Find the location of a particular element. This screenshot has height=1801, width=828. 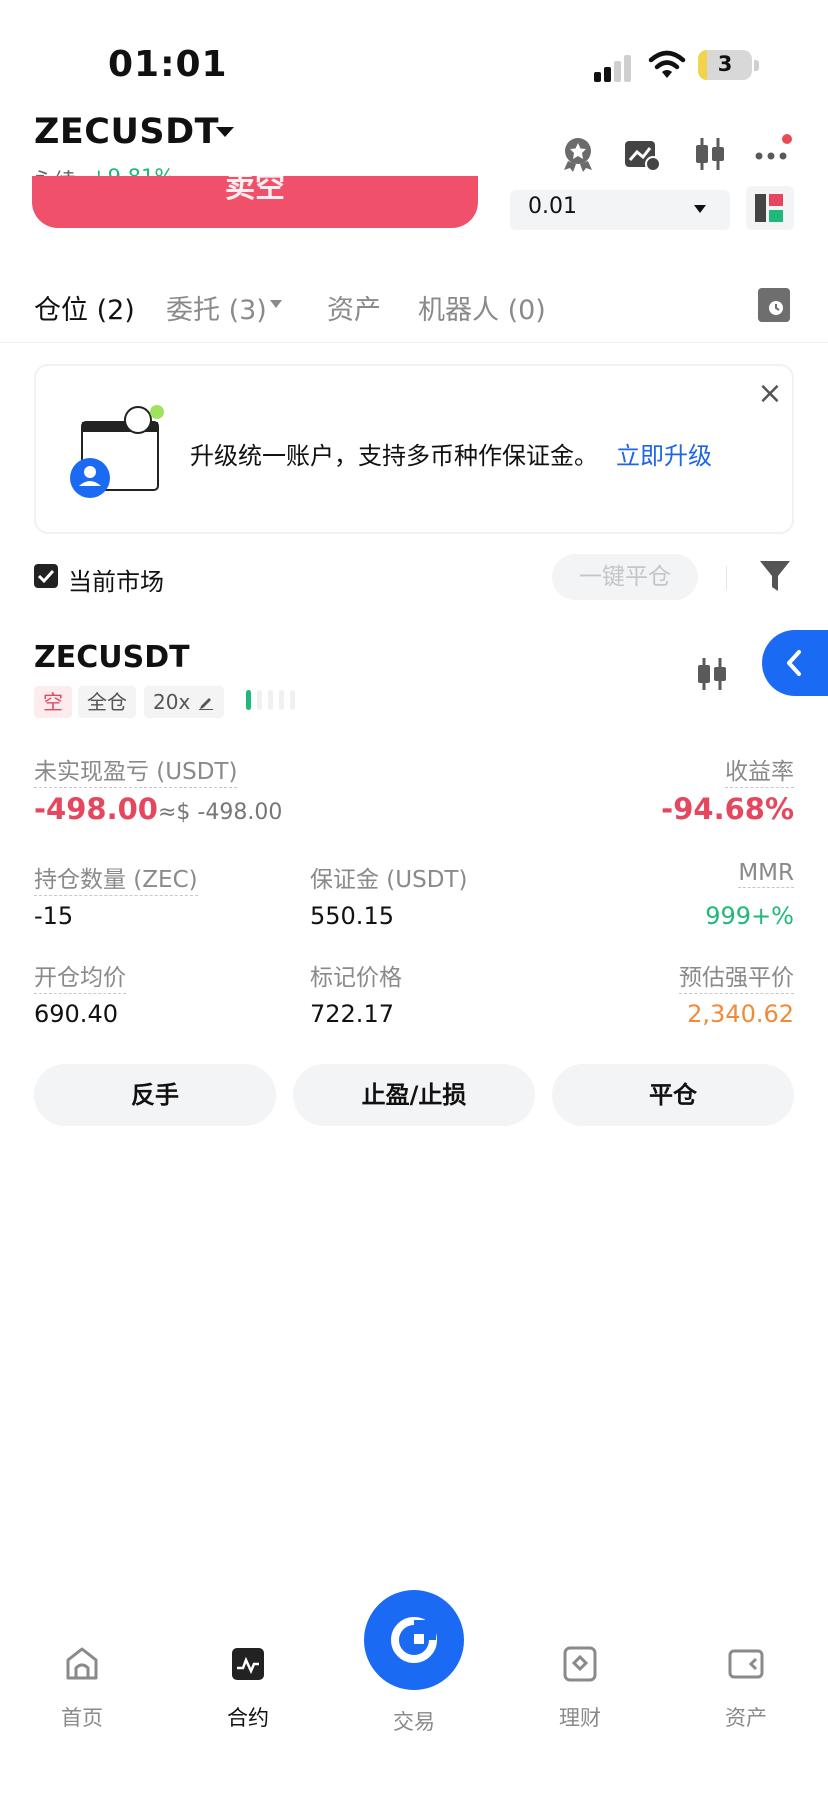

upgrade-banner: 升级统一账户，支持多币种作保证金。 立即升级 × is located at coordinates (414, 449).